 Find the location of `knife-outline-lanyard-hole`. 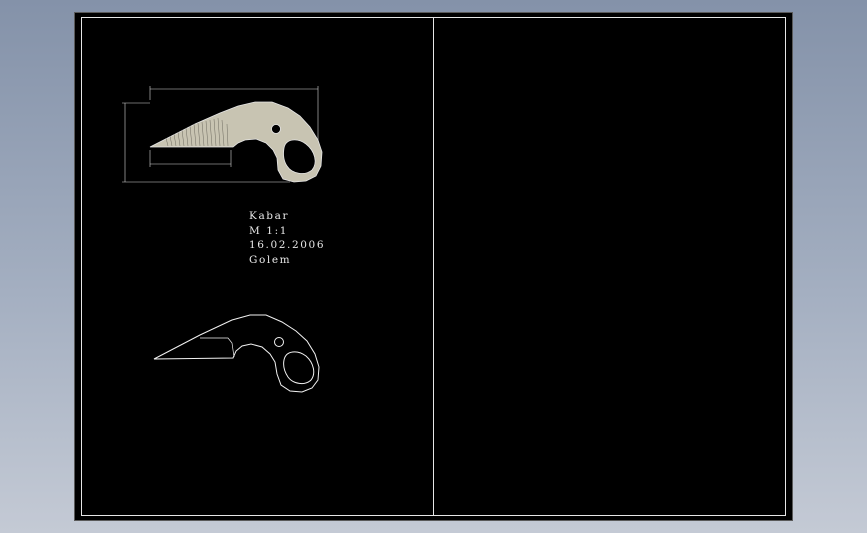

knife-outline-lanyard-hole is located at coordinates (279, 342).